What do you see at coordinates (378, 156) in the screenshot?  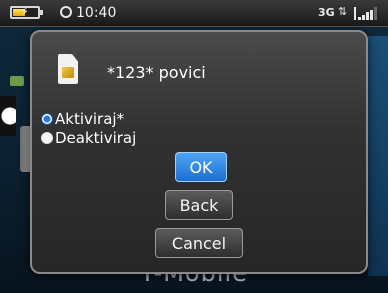 I see `background-panel` at bounding box center [378, 156].